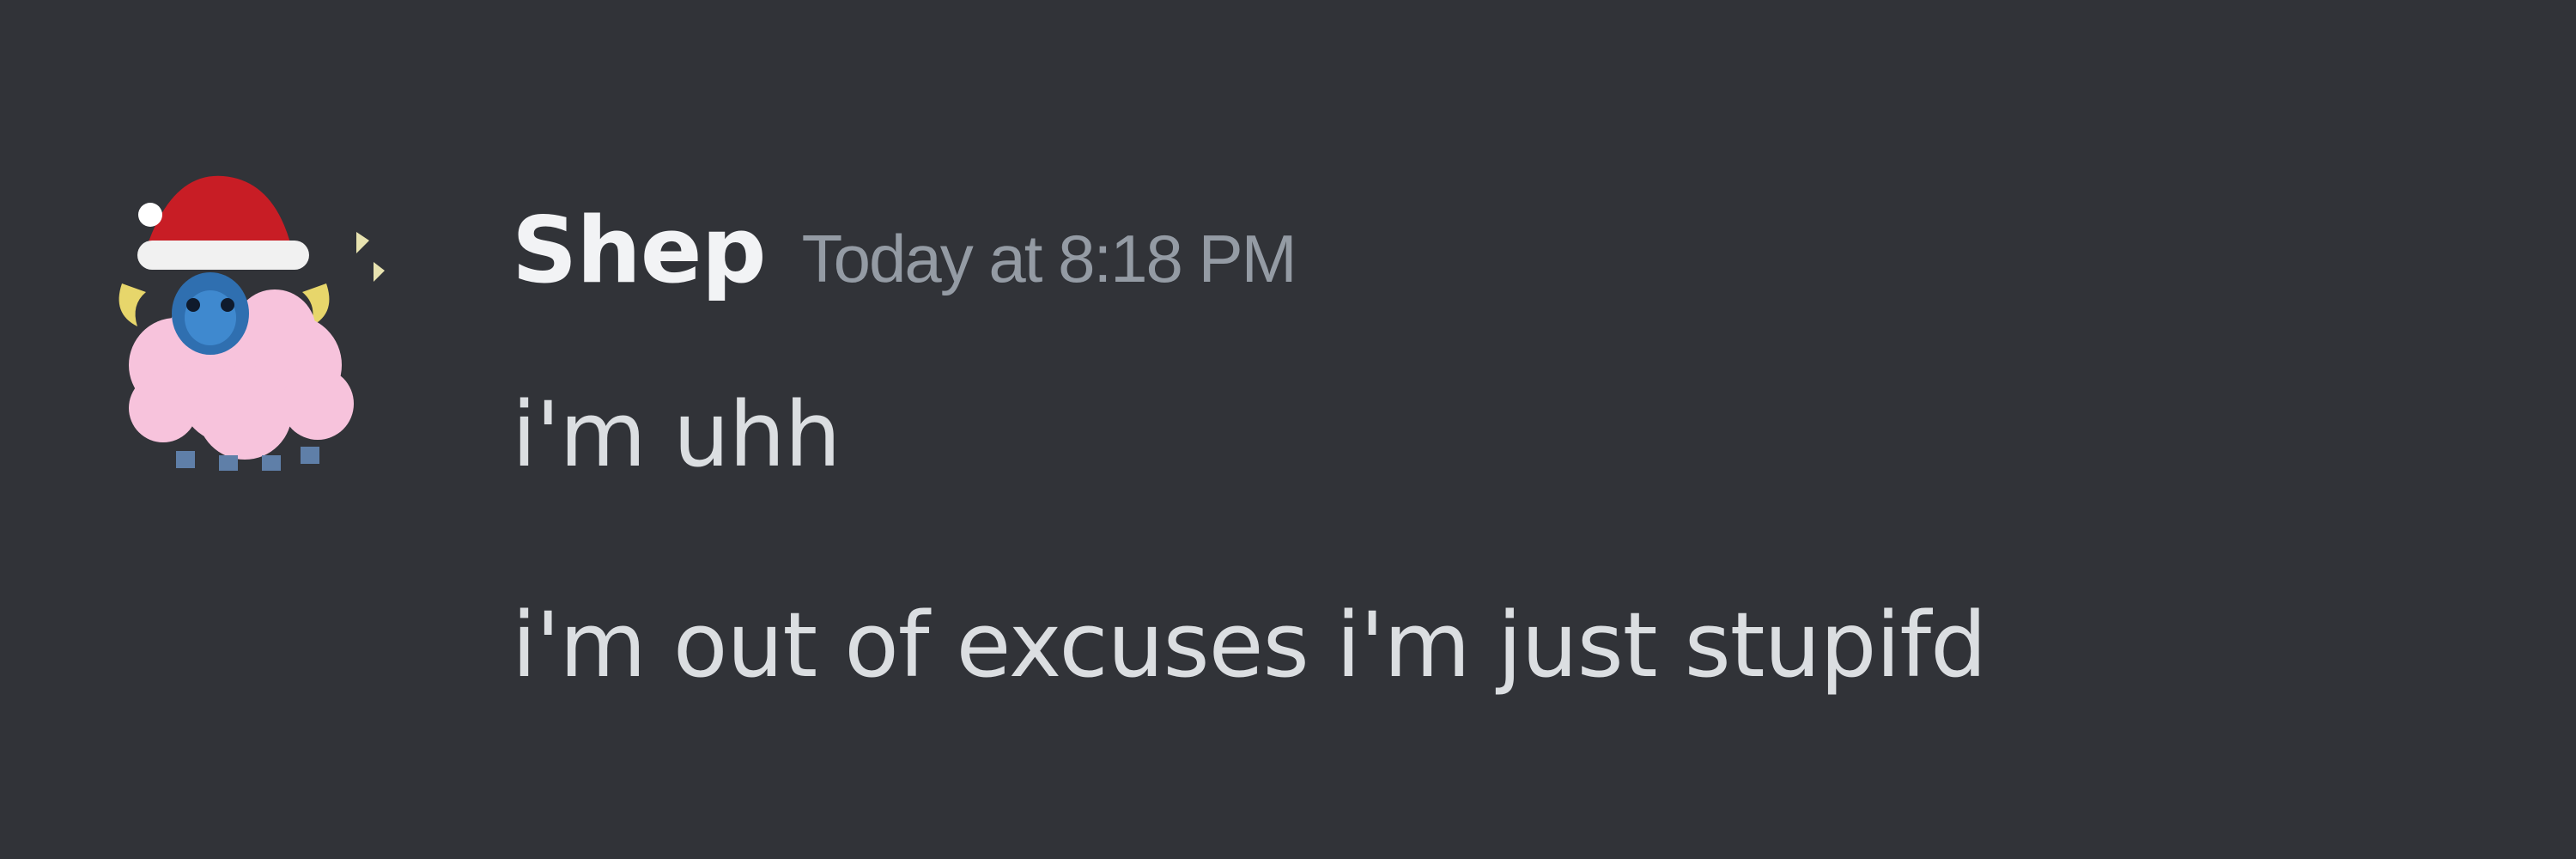 The width and height of the screenshot is (2576, 859). What do you see at coordinates (1049, 259) in the screenshot?
I see `message-timestamp: Today at 8:18 PM` at bounding box center [1049, 259].